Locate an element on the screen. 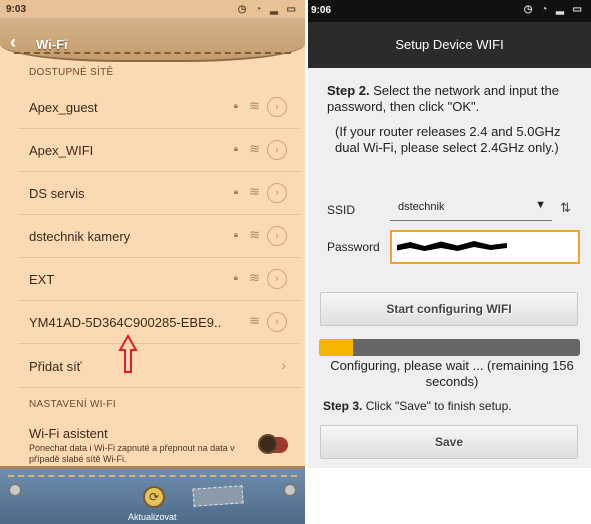 The height and width of the screenshot is (524, 591). chevron-right-icon: › is located at coordinates (283, 365).